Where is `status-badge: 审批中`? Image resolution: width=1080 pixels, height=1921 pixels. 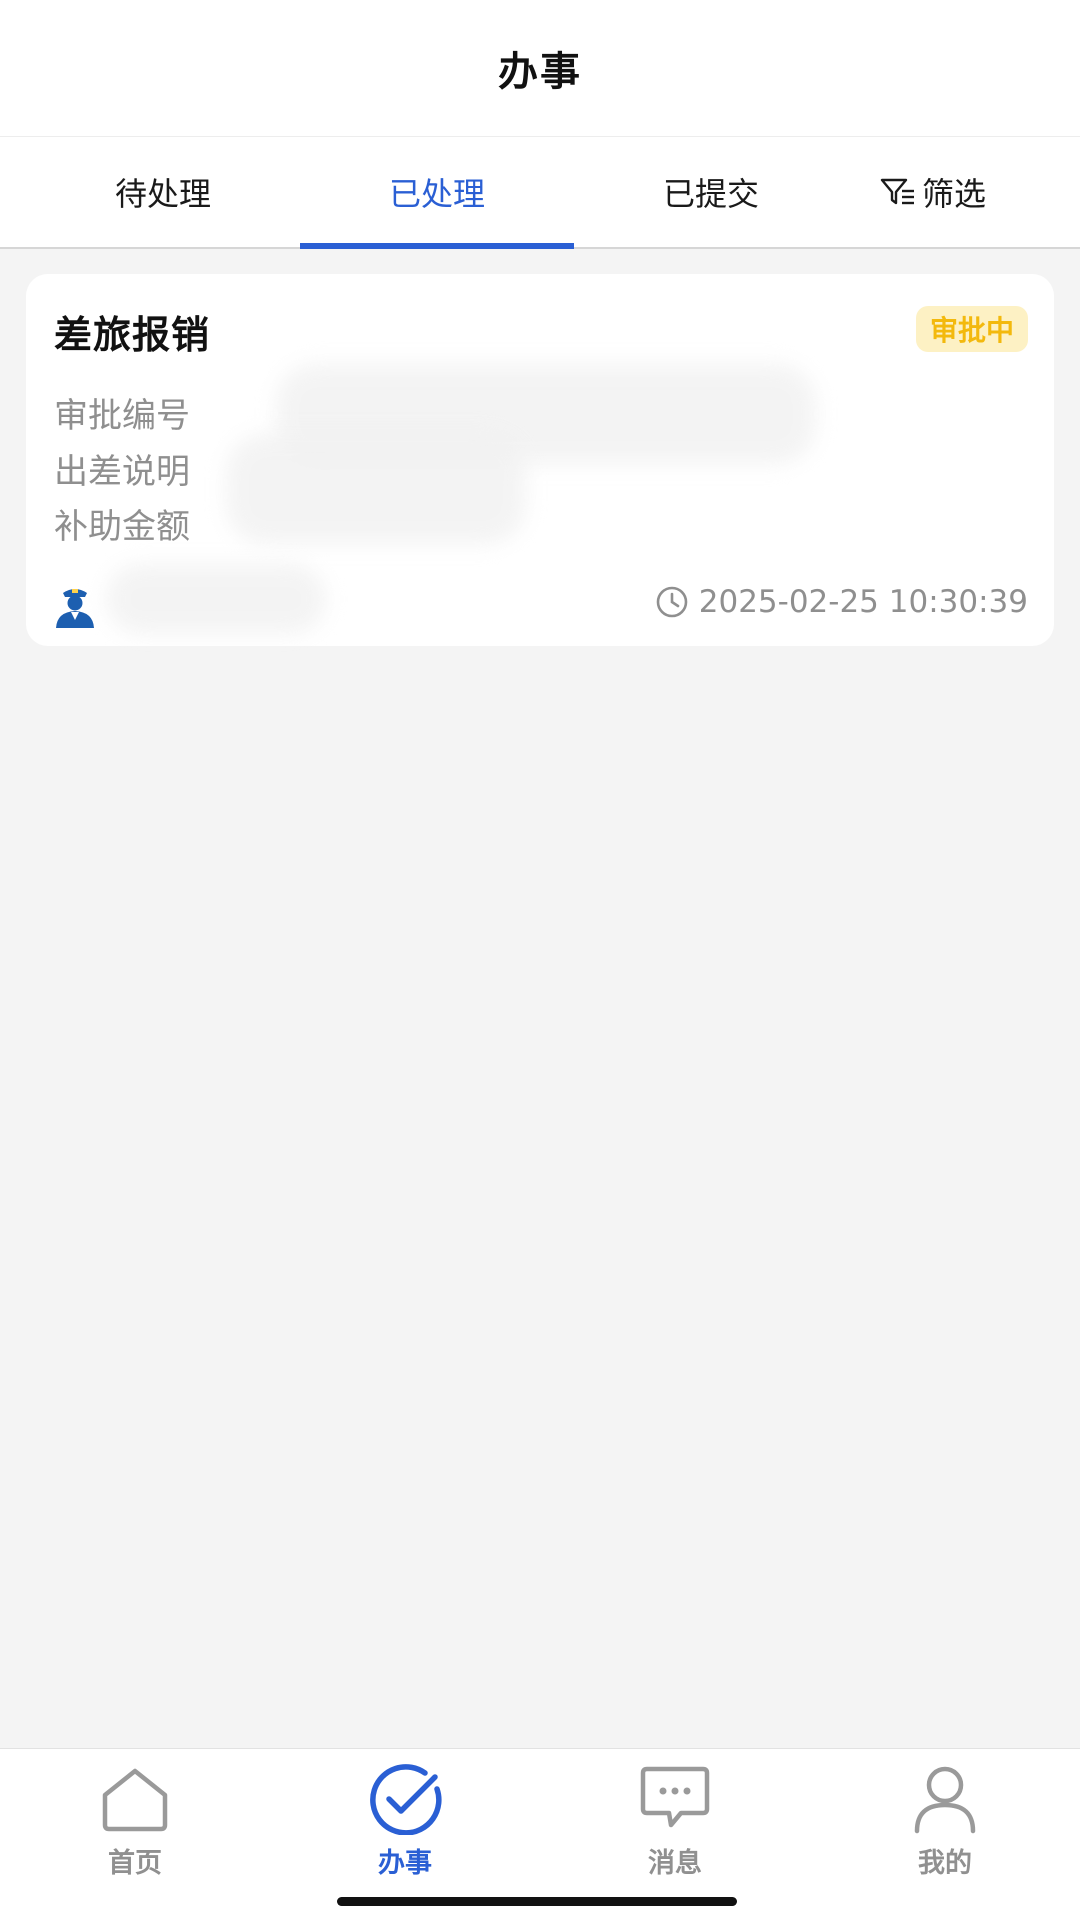
status-badge: 审批中 is located at coordinates (971, 329).